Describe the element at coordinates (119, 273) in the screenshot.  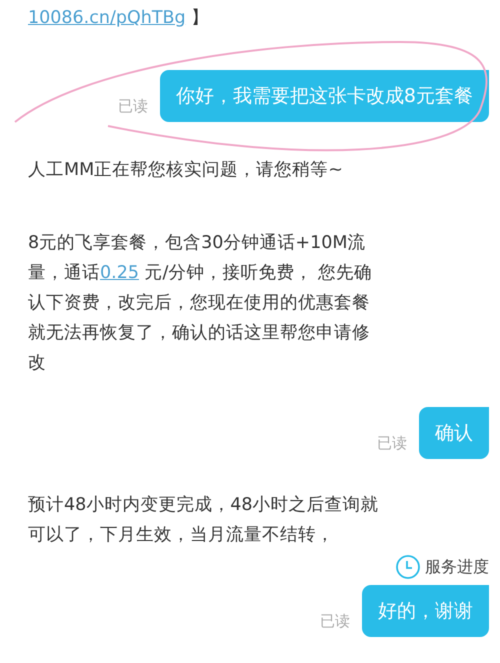
I see `link: 0.25` at that location.